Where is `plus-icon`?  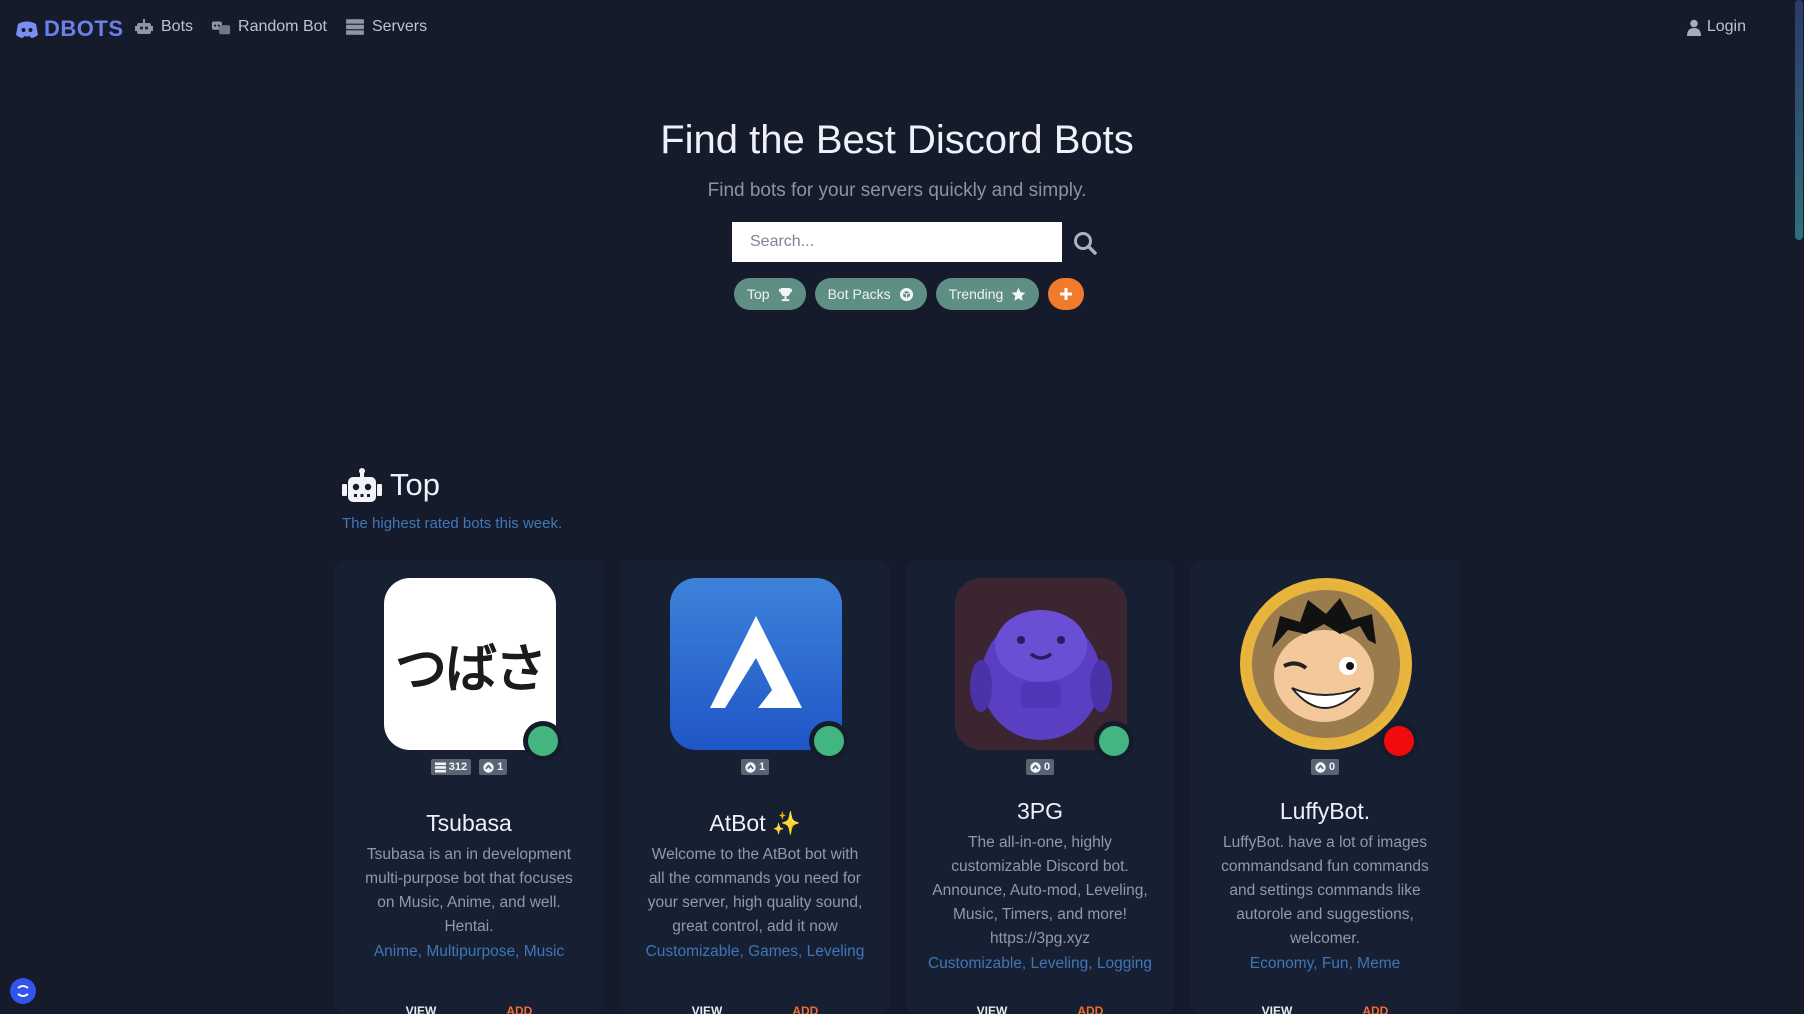 plus-icon is located at coordinates (1066, 294).